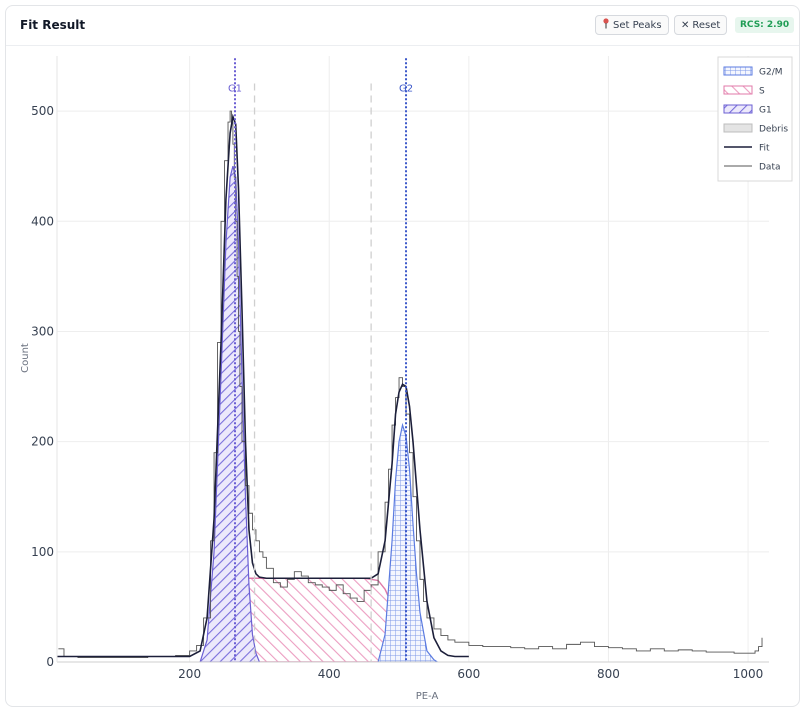 The image size is (807, 713). Describe the element at coordinates (771, 73) in the screenshot. I see `legend-label: G2/M` at that location.